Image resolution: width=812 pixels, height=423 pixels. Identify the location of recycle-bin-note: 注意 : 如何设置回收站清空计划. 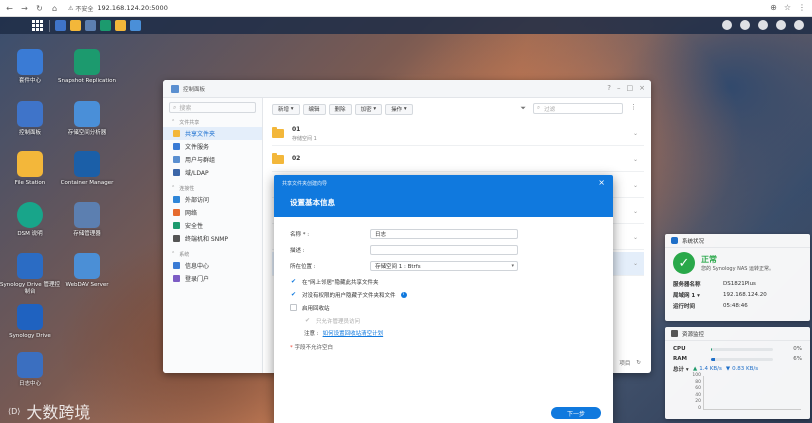
(344, 333).